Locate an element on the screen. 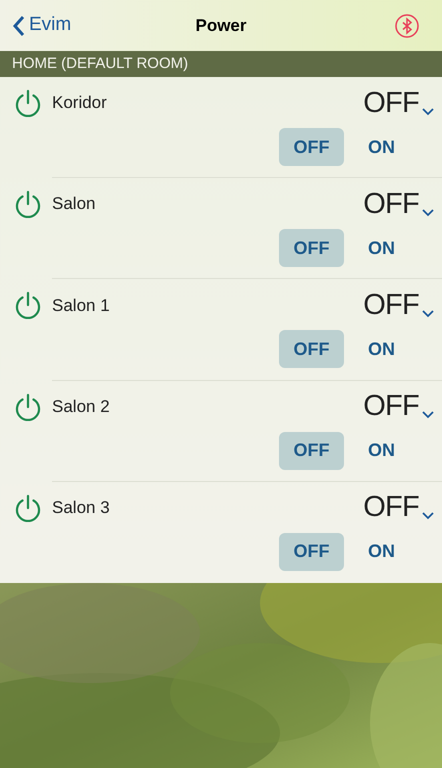 This screenshot has height=768, width=442. bluetooth-icon is located at coordinates (407, 26).